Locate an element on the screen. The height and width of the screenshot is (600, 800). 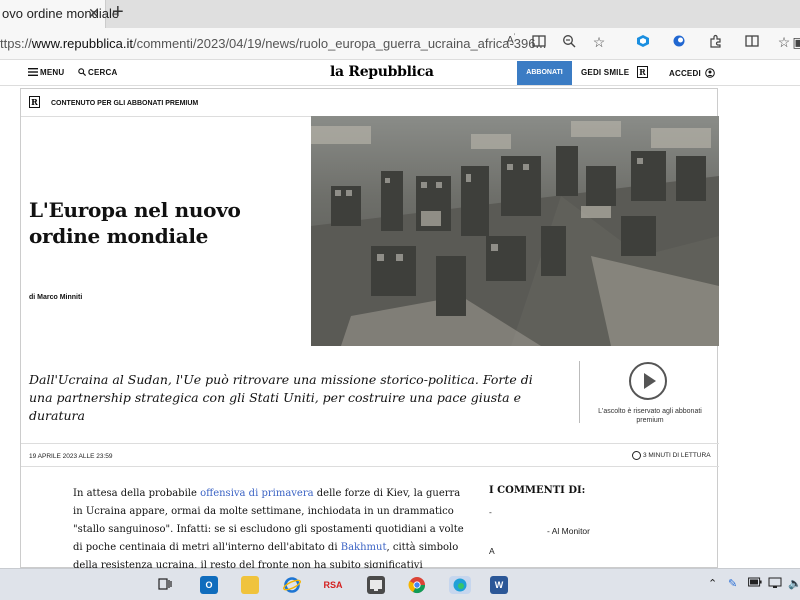
hamburger-icon is located at coordinates (33, 73).